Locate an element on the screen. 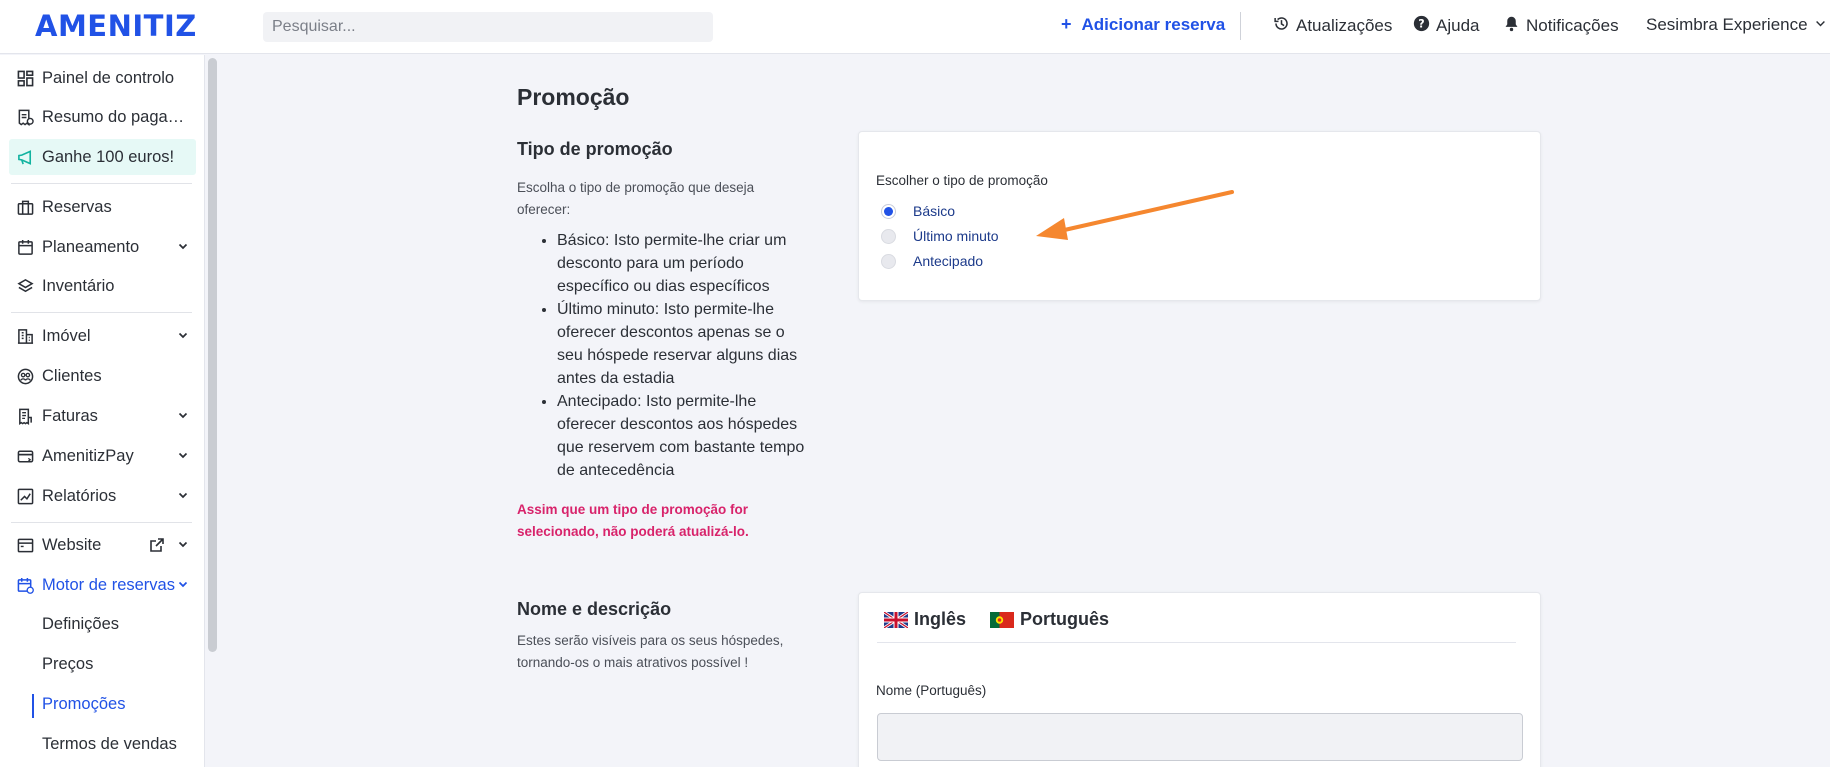 The image size is (1830, 767). sidebar-subitem-terms: Termos de vendas is located at coordinates (109, 744).